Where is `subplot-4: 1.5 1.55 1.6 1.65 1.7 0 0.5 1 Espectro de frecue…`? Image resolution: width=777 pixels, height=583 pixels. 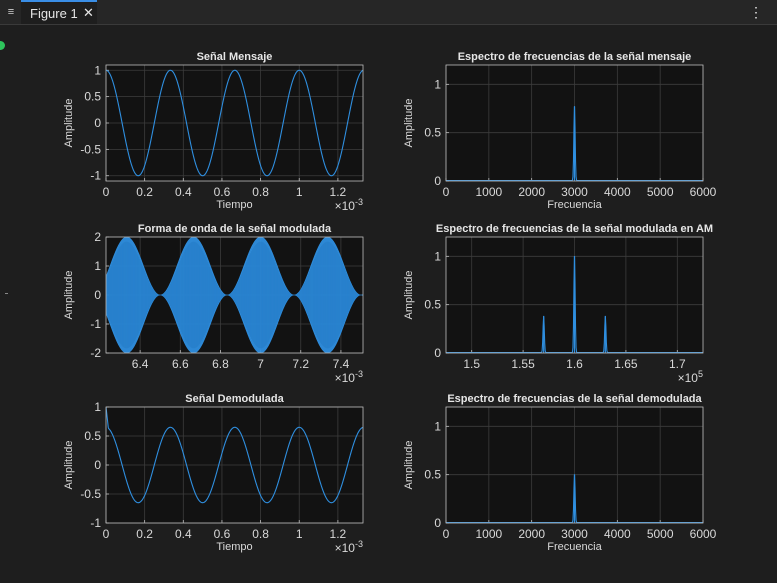 subplot-4: 1.5 1.55 1.6 1.65 1.7 0 0.5 1 Espectro de frecue… is located at coordinates (558, 304).